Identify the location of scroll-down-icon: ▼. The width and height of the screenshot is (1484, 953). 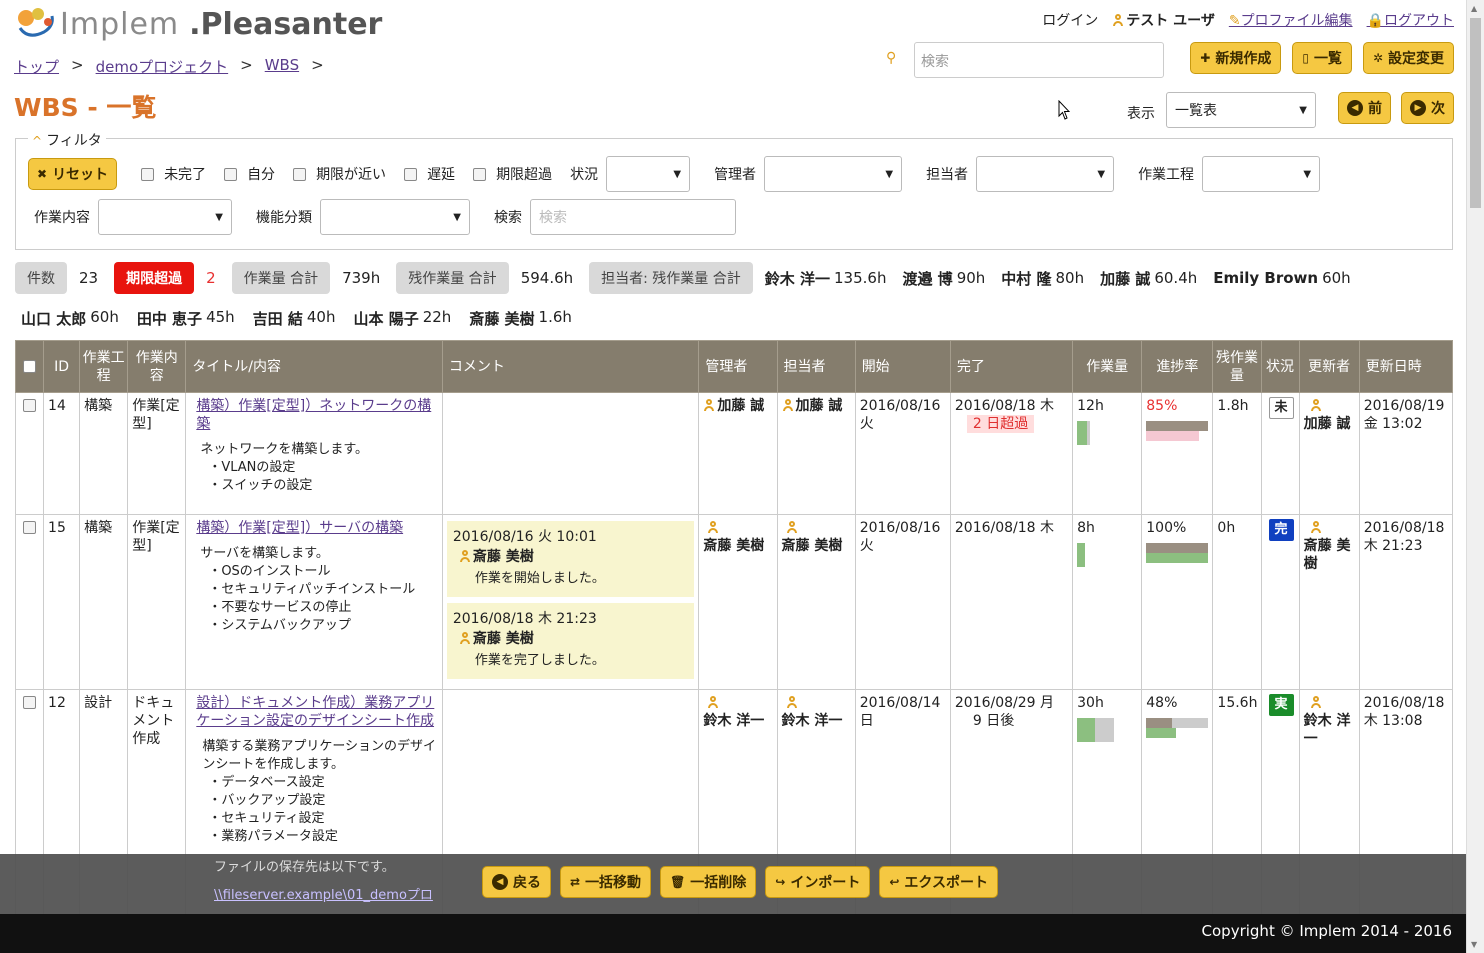
(1474, 944).